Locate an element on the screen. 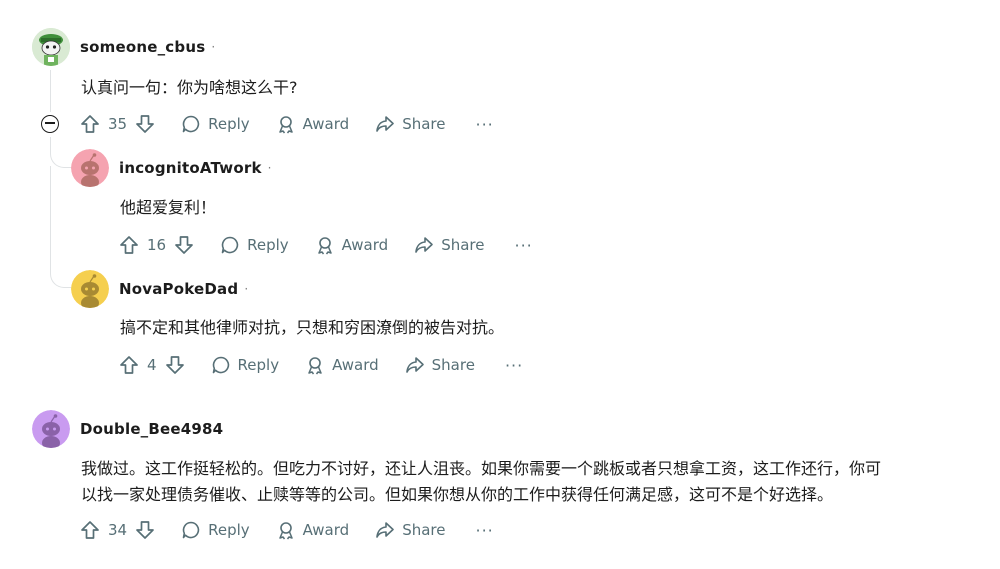 Image resolution: width=1000 pixels, height=569 pixels. comment-text: 他超爱复利！ is located at coordinates (168, 207).